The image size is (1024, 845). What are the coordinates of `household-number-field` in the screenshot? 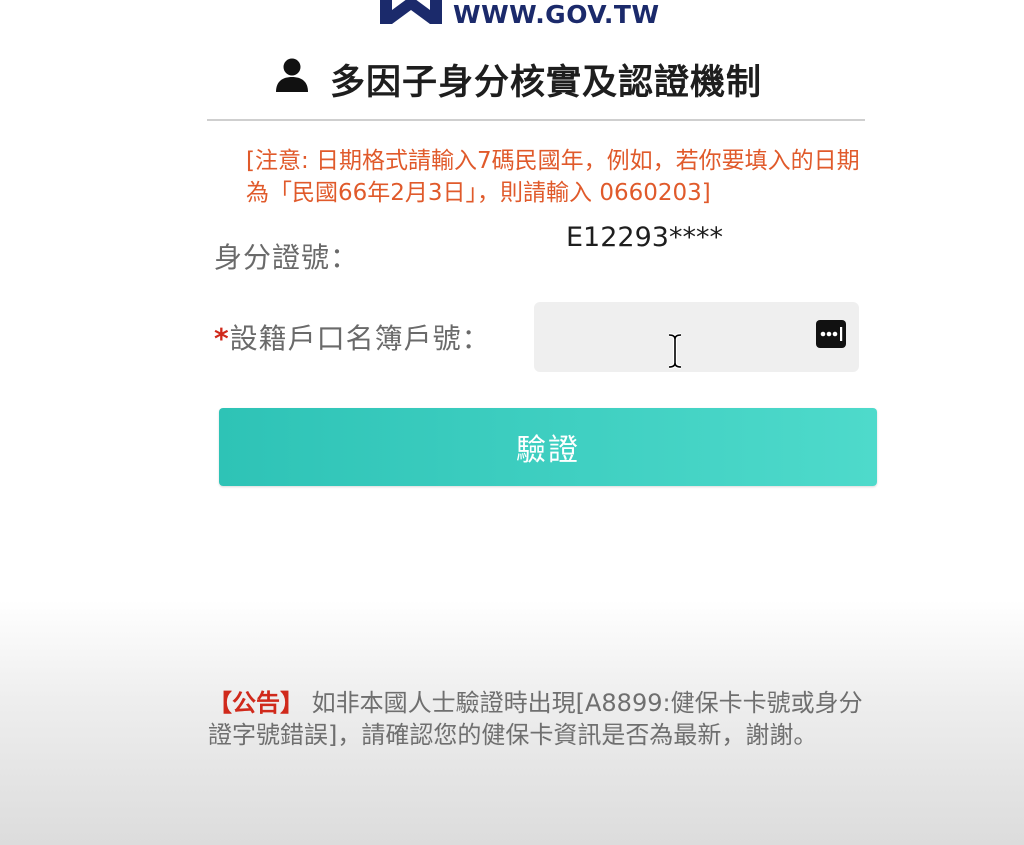 It's located at (696, 337).